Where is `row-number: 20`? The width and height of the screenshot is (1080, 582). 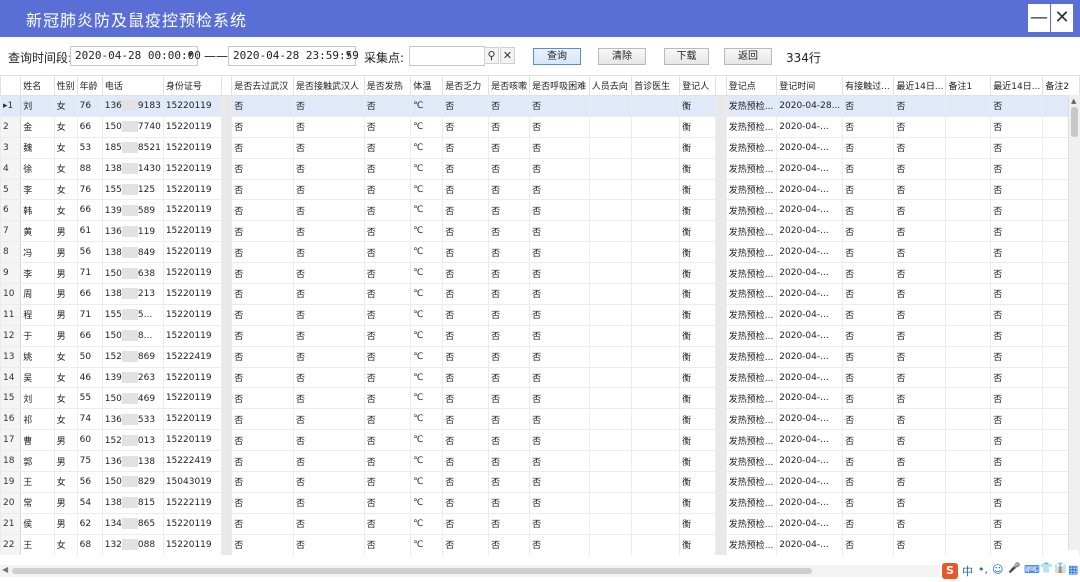 row-number: 20 is located at coordinates (11, 502).